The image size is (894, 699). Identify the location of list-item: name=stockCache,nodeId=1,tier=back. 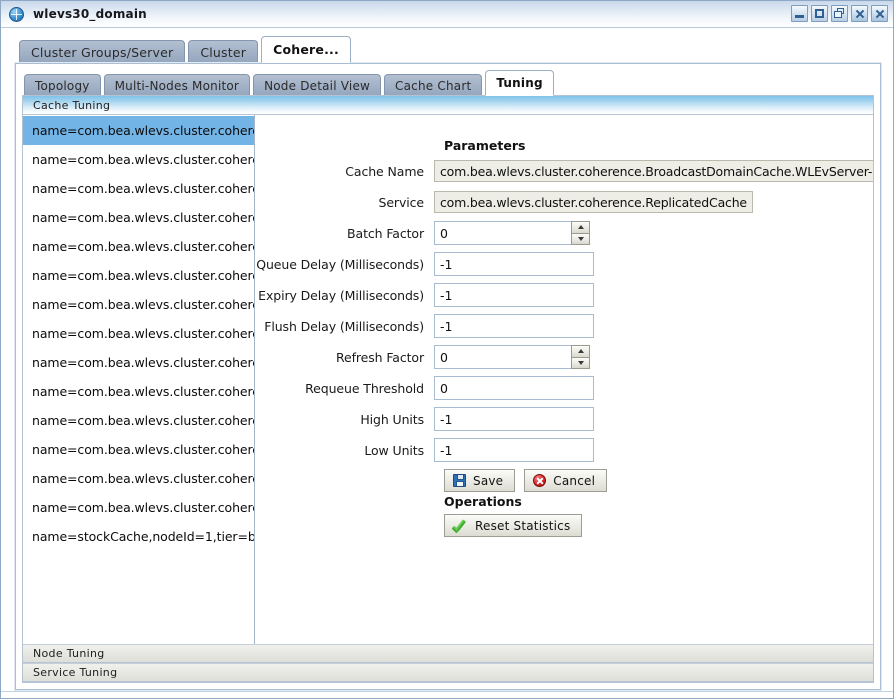
(138, 536).